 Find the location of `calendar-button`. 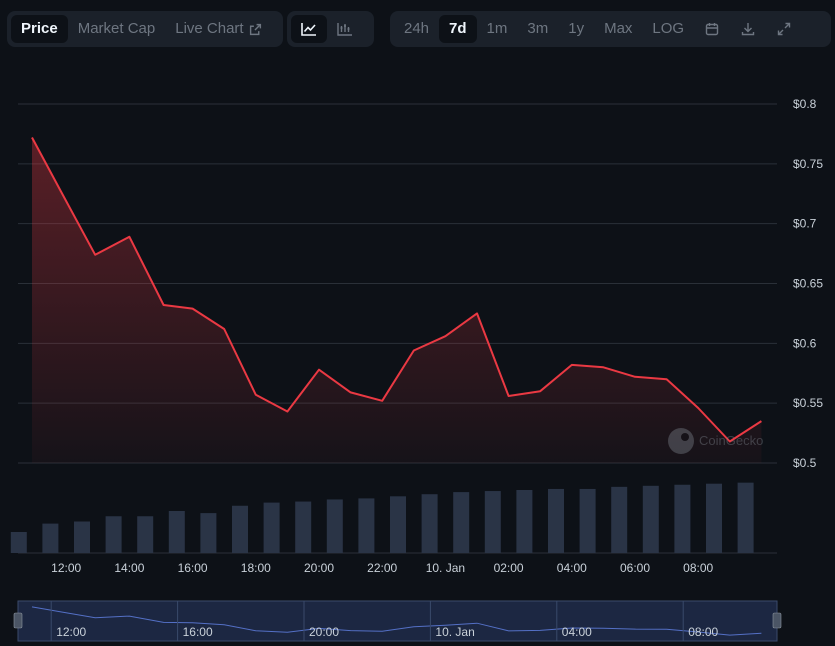

calendar-button is located at coordinates (712, 29).